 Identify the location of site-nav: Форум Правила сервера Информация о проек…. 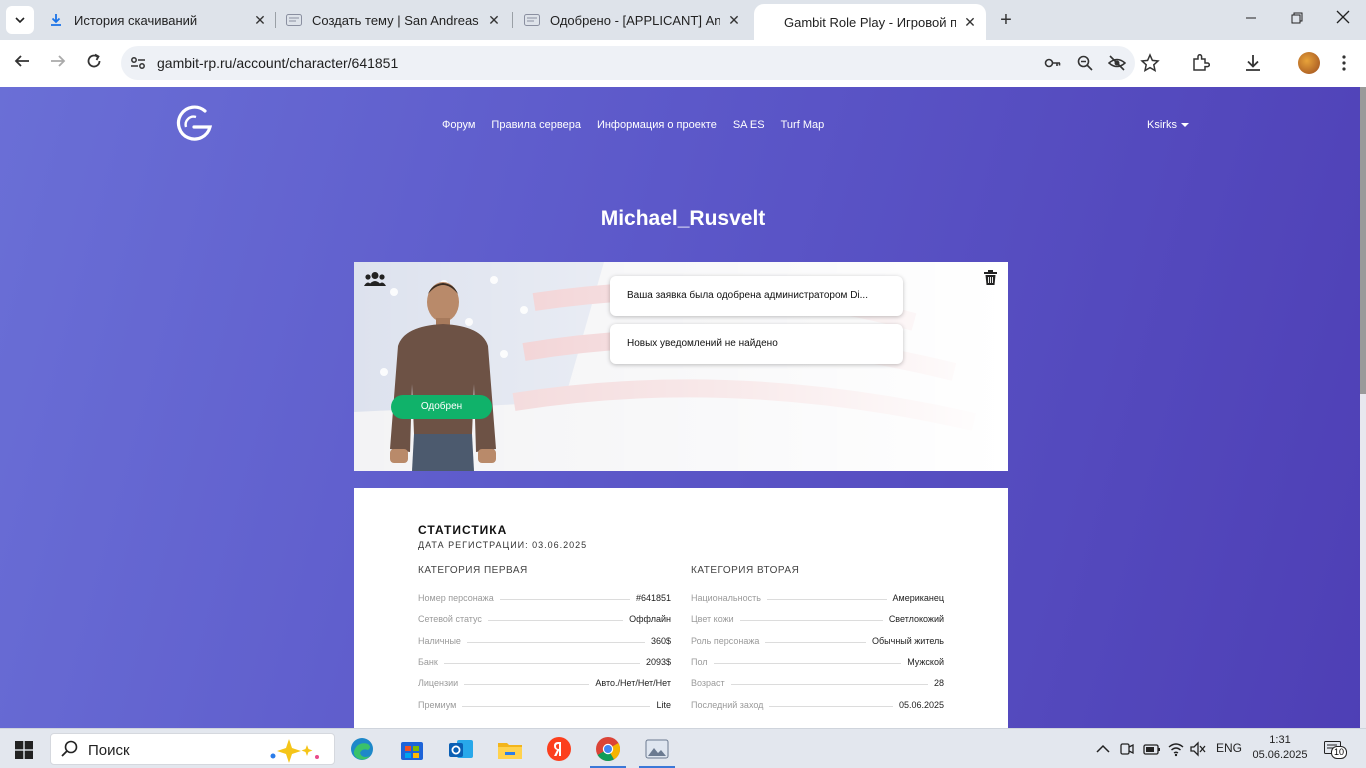
(633, 125).